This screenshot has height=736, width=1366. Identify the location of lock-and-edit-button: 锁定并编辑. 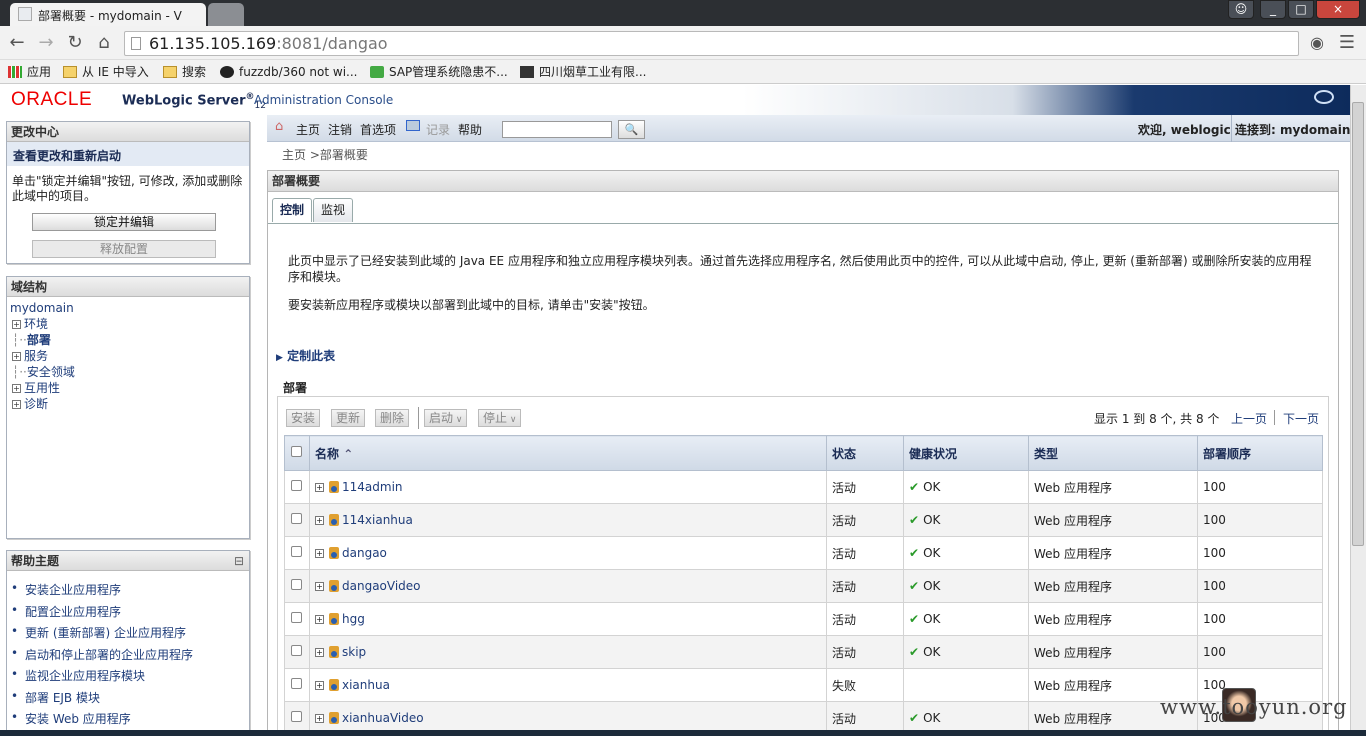
(124, 222).